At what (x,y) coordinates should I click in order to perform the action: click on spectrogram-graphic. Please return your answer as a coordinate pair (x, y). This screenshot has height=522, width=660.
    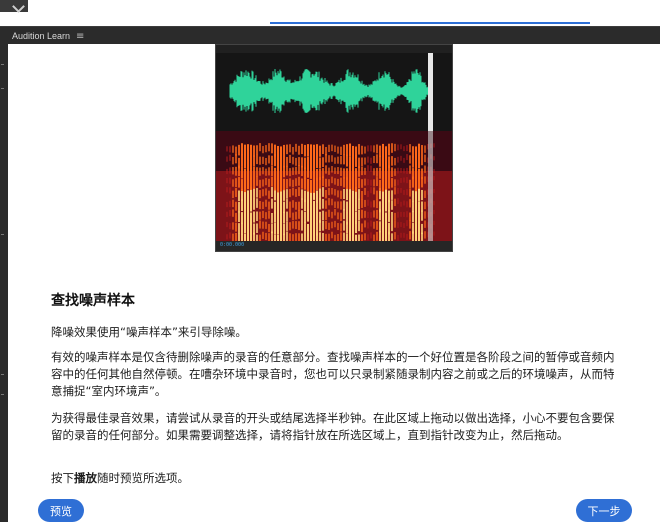
    Looking at the image, I should click on (334, 189).